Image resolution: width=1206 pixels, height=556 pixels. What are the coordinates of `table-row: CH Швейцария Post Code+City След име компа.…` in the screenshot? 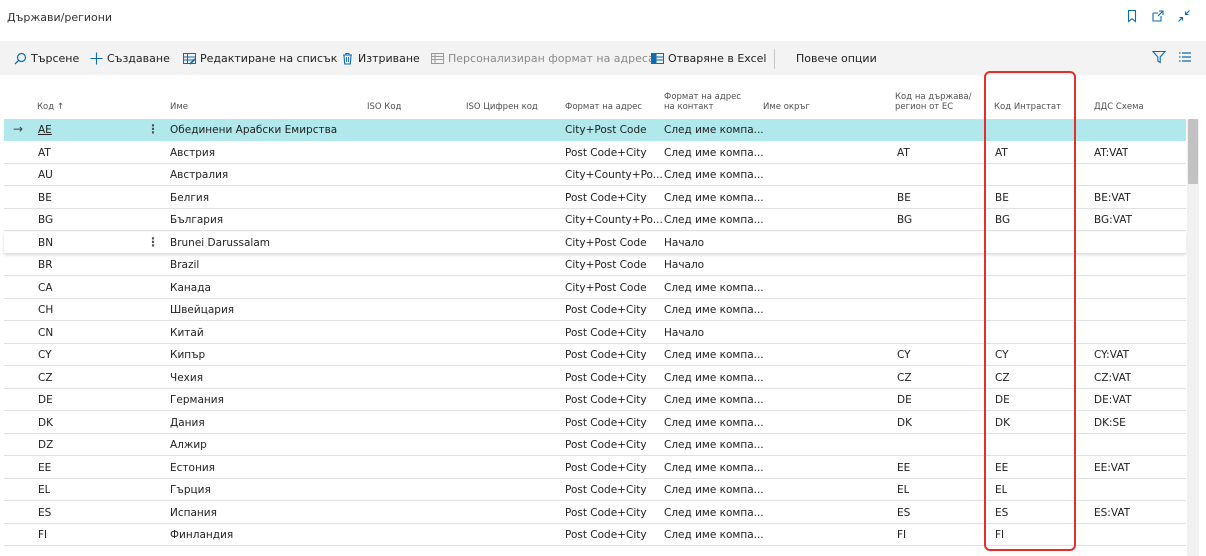 It's located at (595, 310).